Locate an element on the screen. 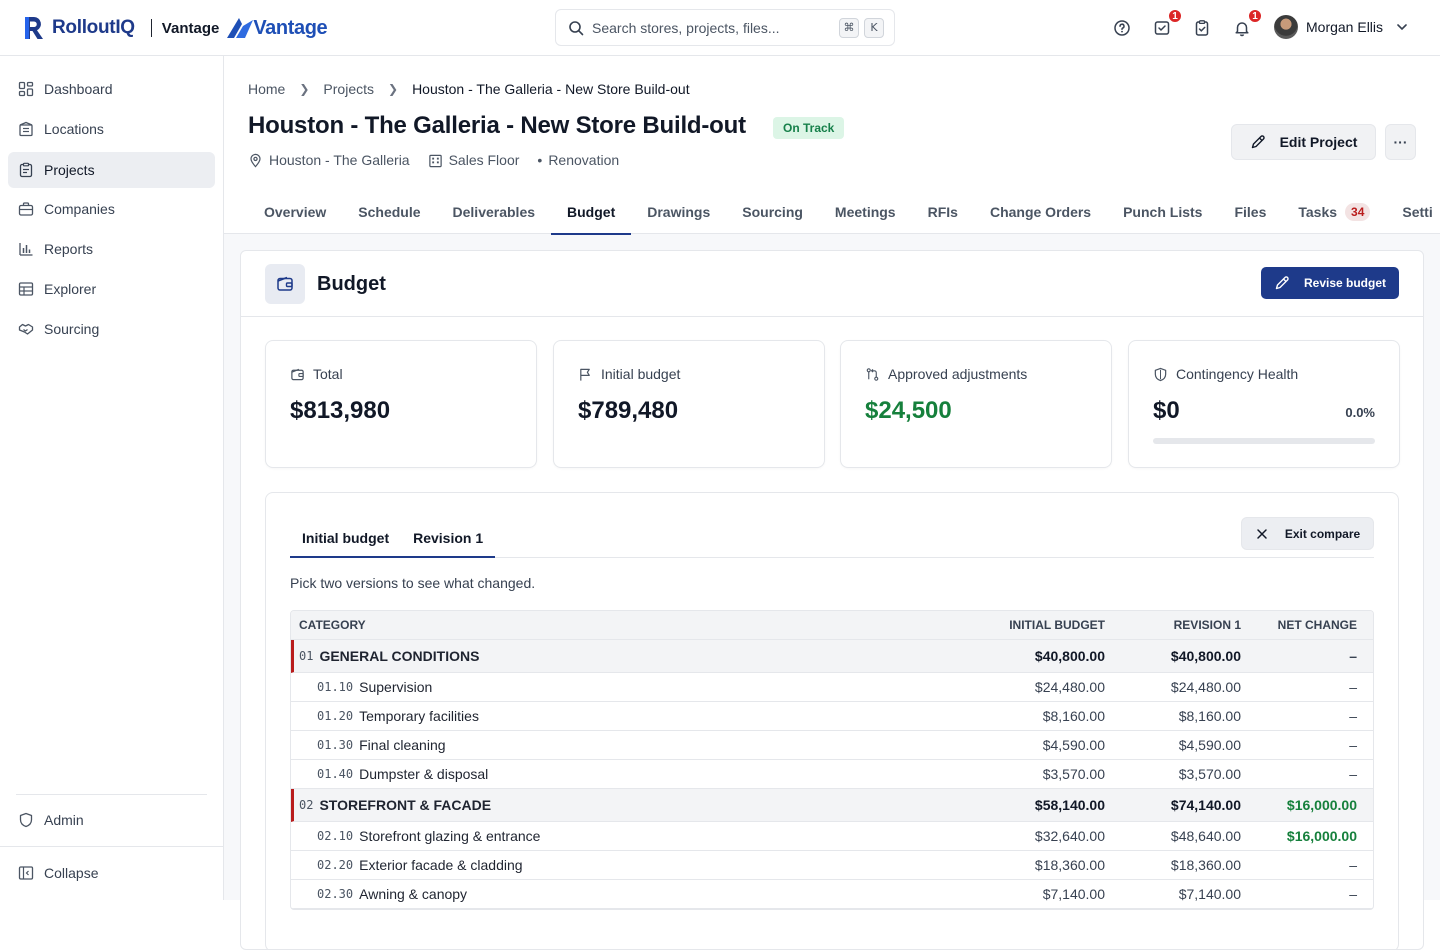 This screenshot has width=1440, height=950. column-header-revision-1: REVISION 1 is located at coordinates (1173, 625).